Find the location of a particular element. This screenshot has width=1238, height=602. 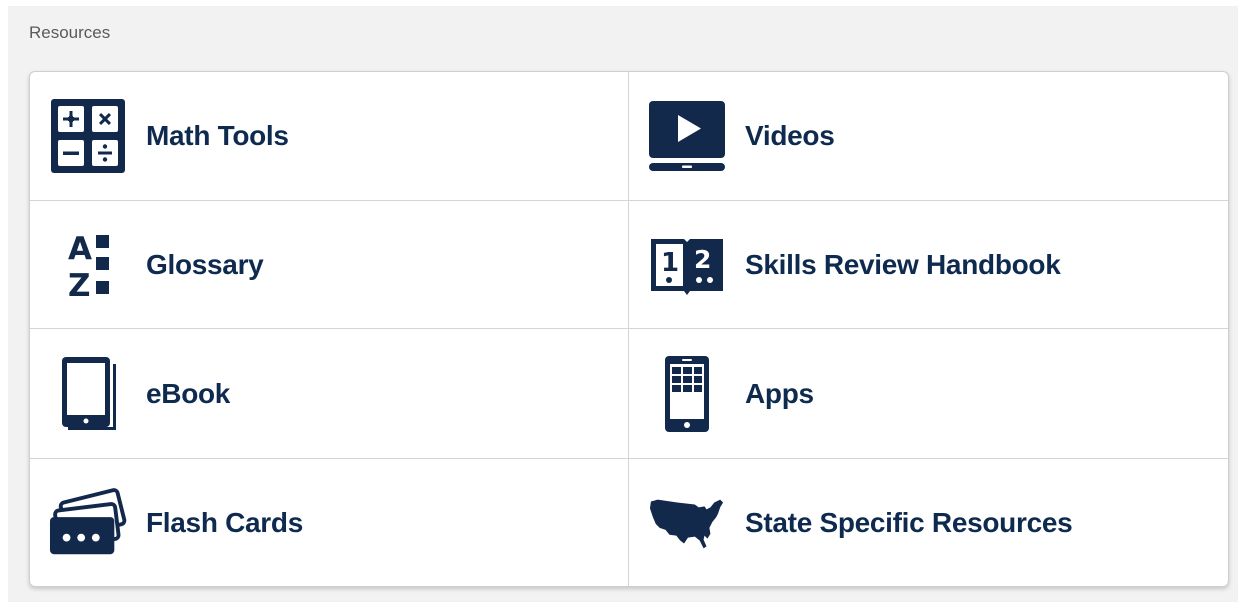

svg-text: 1 is located at coordinates (670, 263).